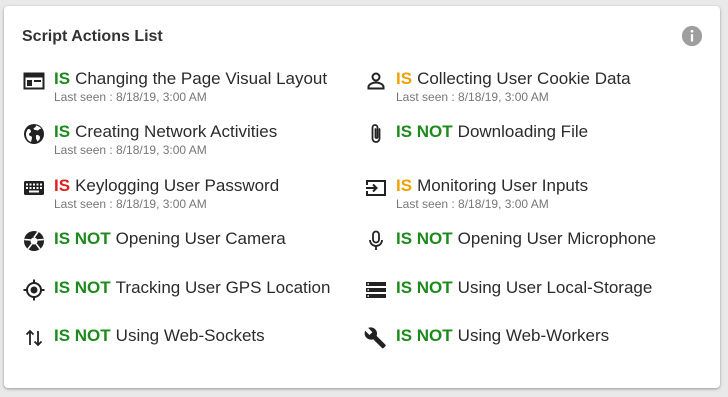 The width and height of the screenshot is (728, 397). Describe the element at coordinates (524, 78) in the screenshot. I see `action-label: Collecting User Cookie Data` at that location.